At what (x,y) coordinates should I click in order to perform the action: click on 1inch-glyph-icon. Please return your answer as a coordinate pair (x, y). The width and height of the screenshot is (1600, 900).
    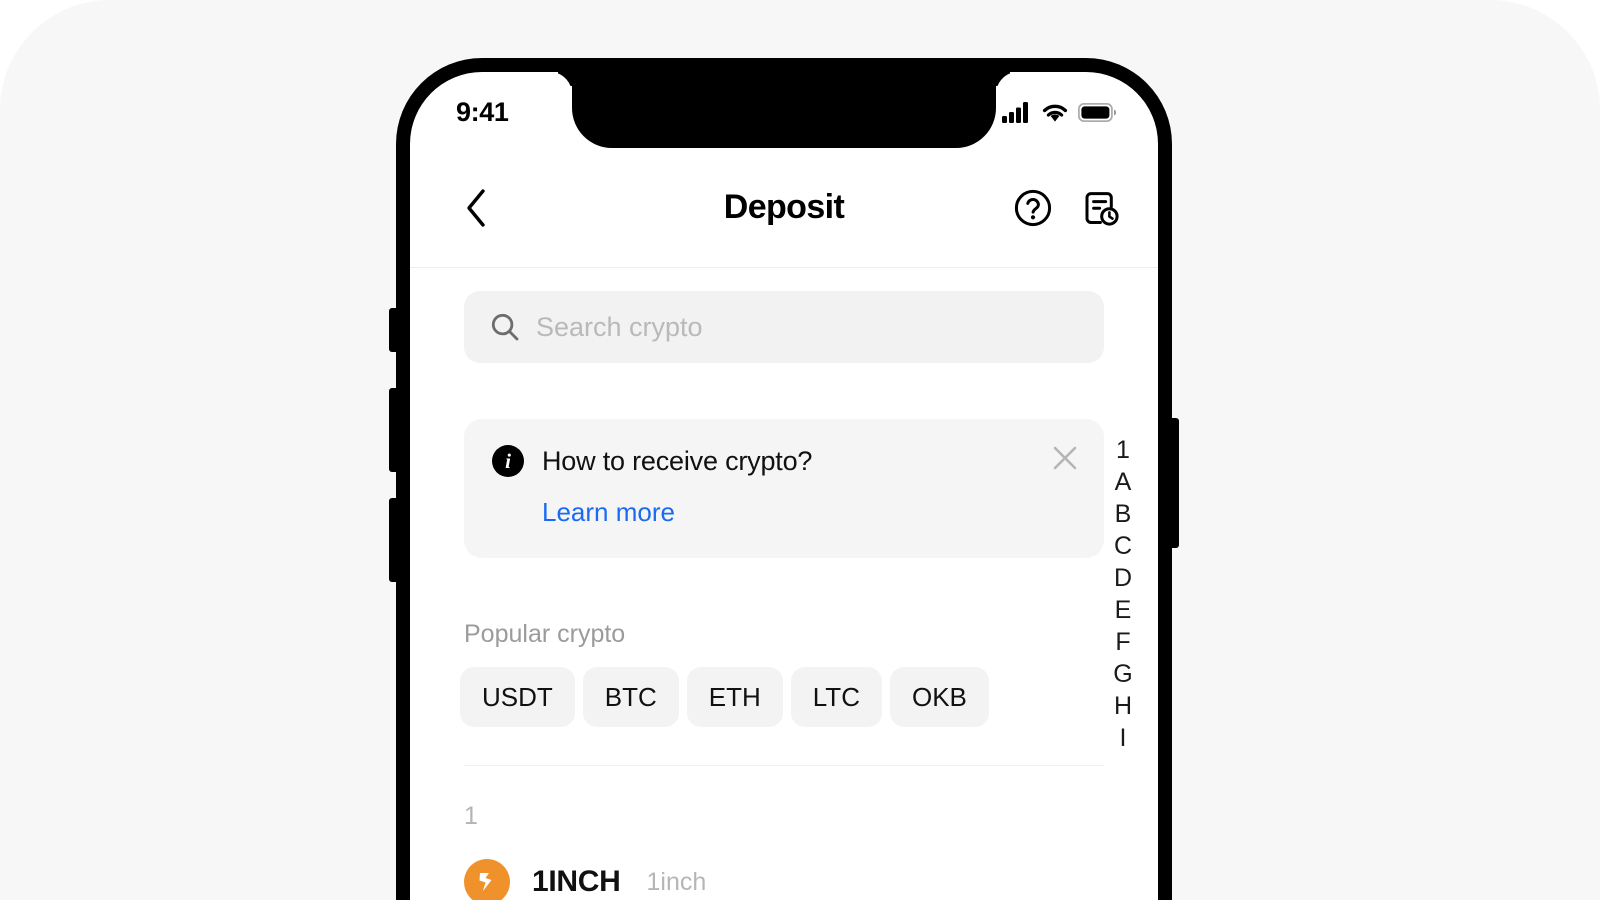
    Looking at the image, I should click on (485, 882).